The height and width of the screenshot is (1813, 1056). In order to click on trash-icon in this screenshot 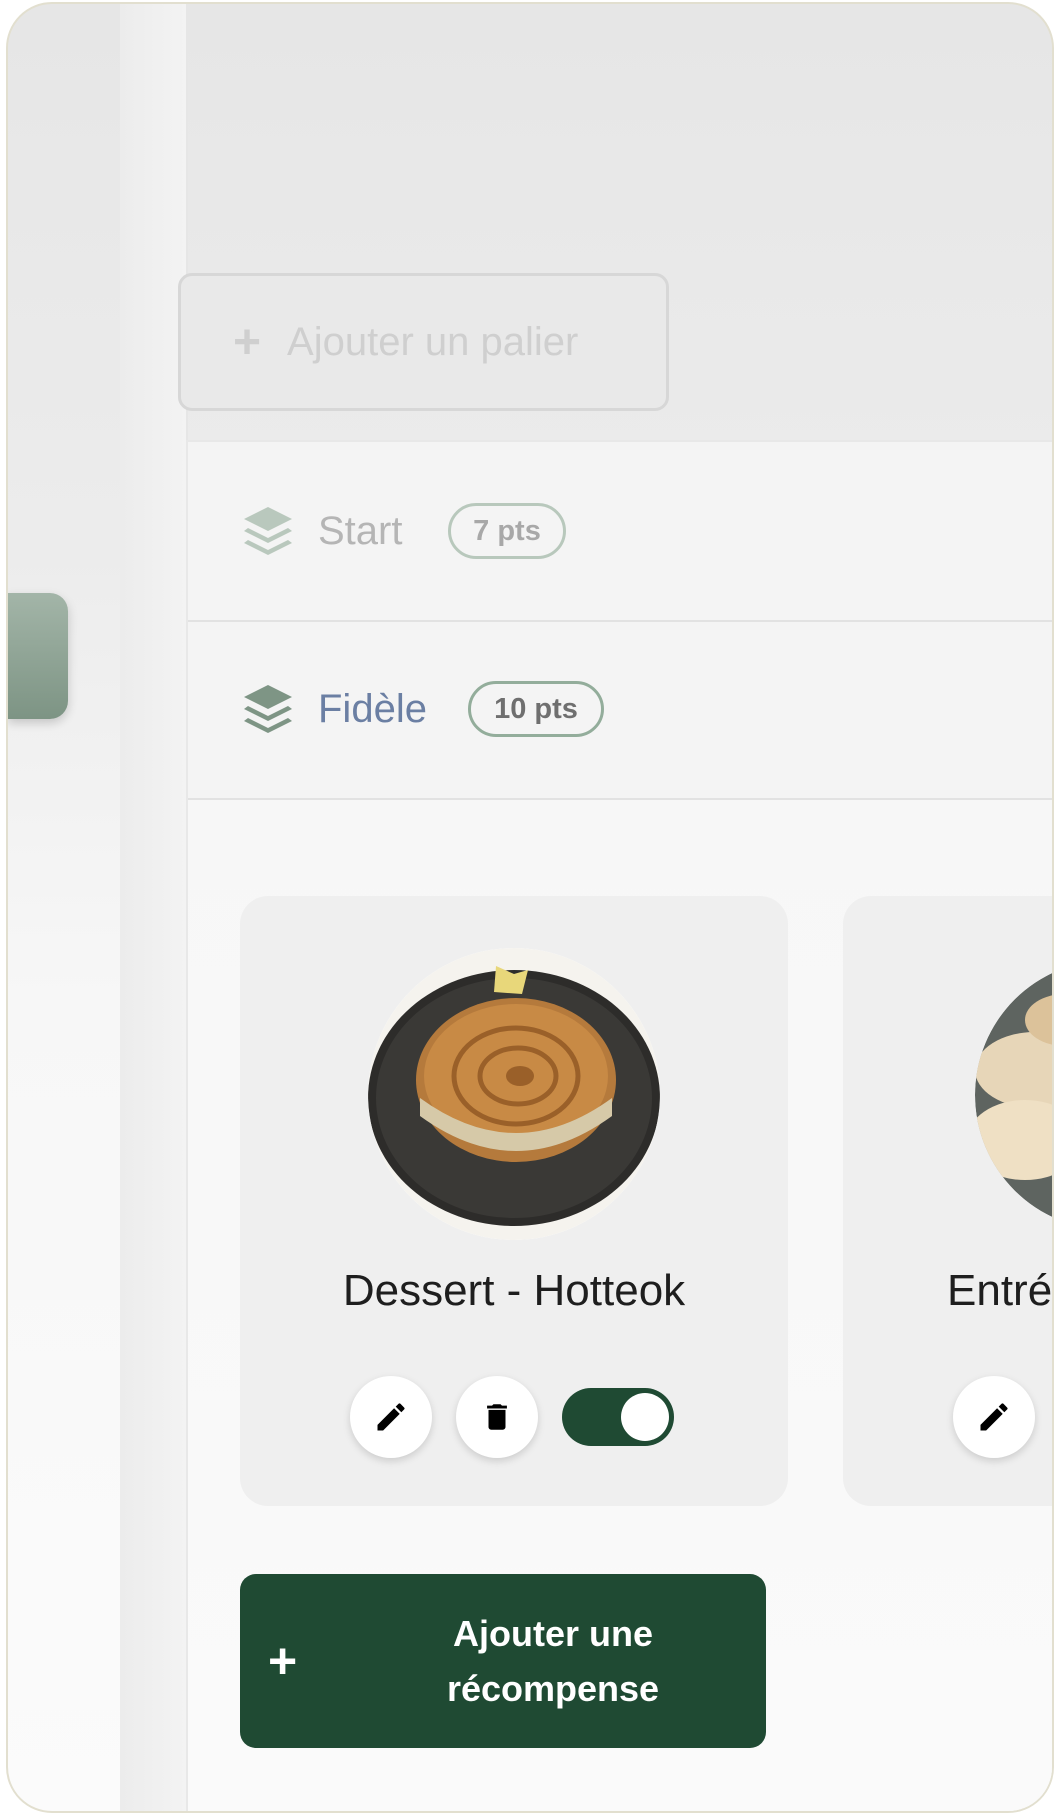, I will do `click(497, 1417)`.